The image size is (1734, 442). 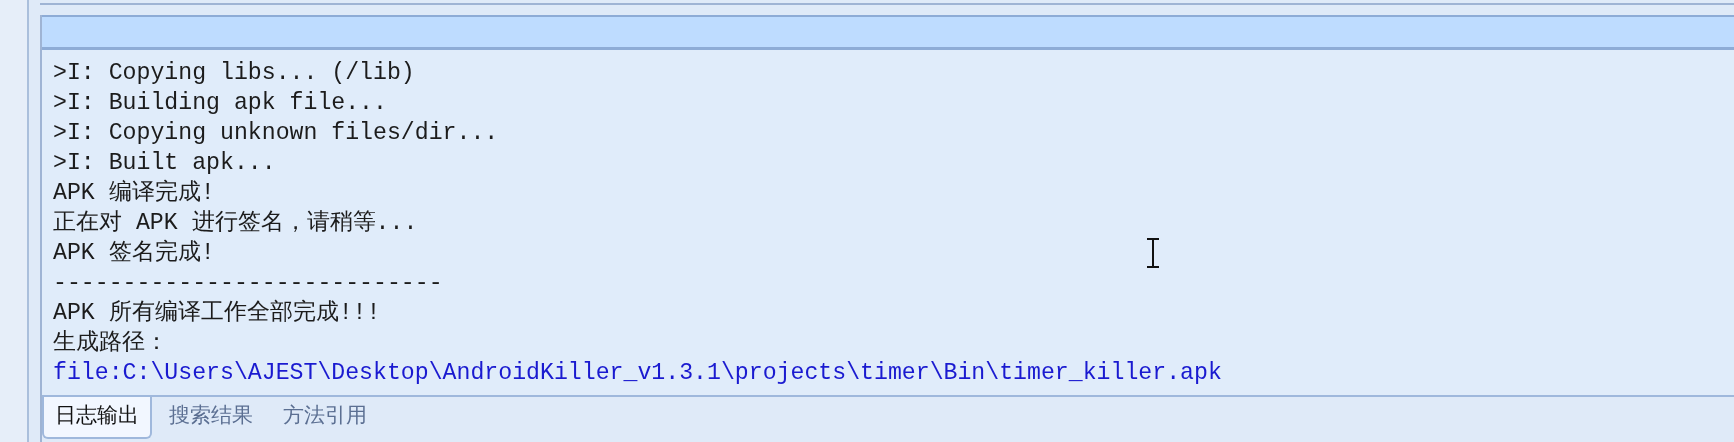 What do you see at coordinates (234, 73) in the screenshot?
I see `log-line: >I: Copying libs... (/lib)` at bounding box center [234, 73].